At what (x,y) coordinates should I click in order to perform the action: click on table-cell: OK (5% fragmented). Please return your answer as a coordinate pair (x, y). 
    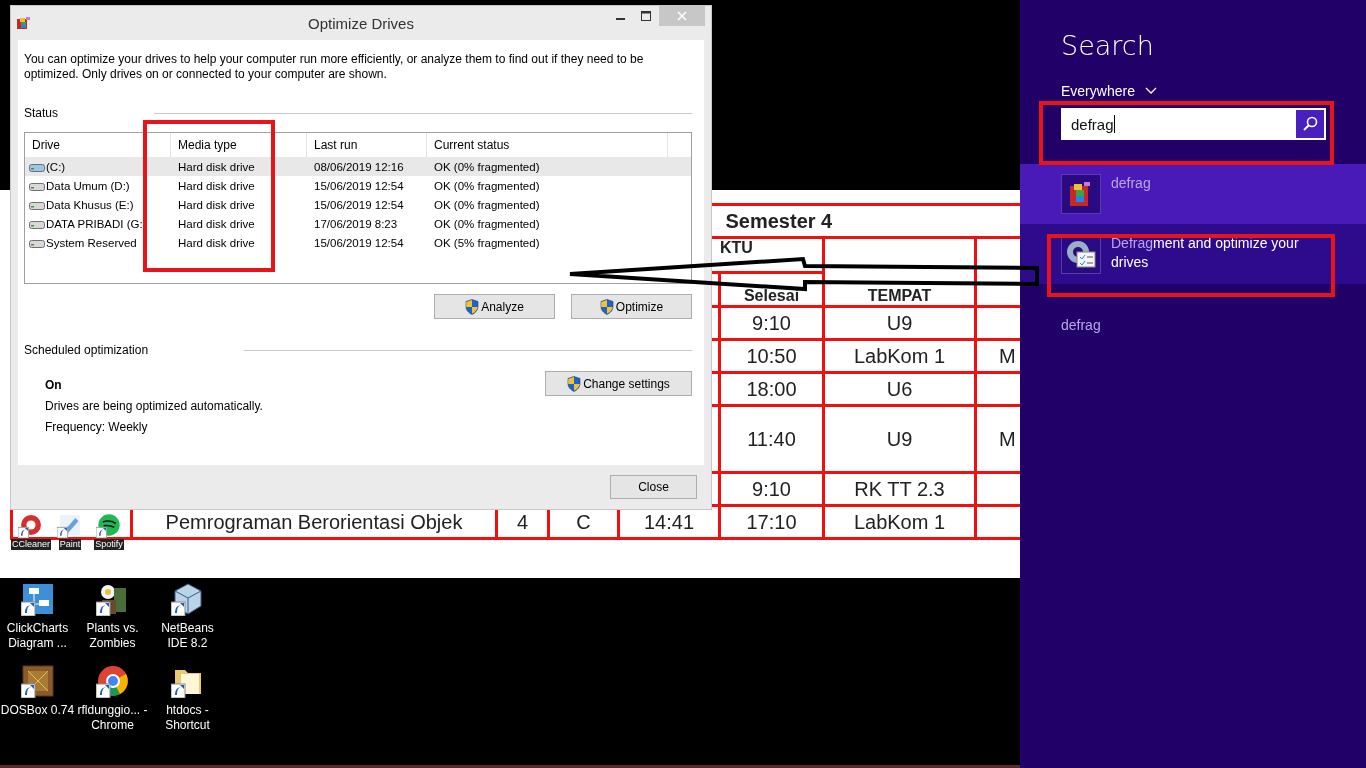
    Looking at the image, I should click on (487, 242).